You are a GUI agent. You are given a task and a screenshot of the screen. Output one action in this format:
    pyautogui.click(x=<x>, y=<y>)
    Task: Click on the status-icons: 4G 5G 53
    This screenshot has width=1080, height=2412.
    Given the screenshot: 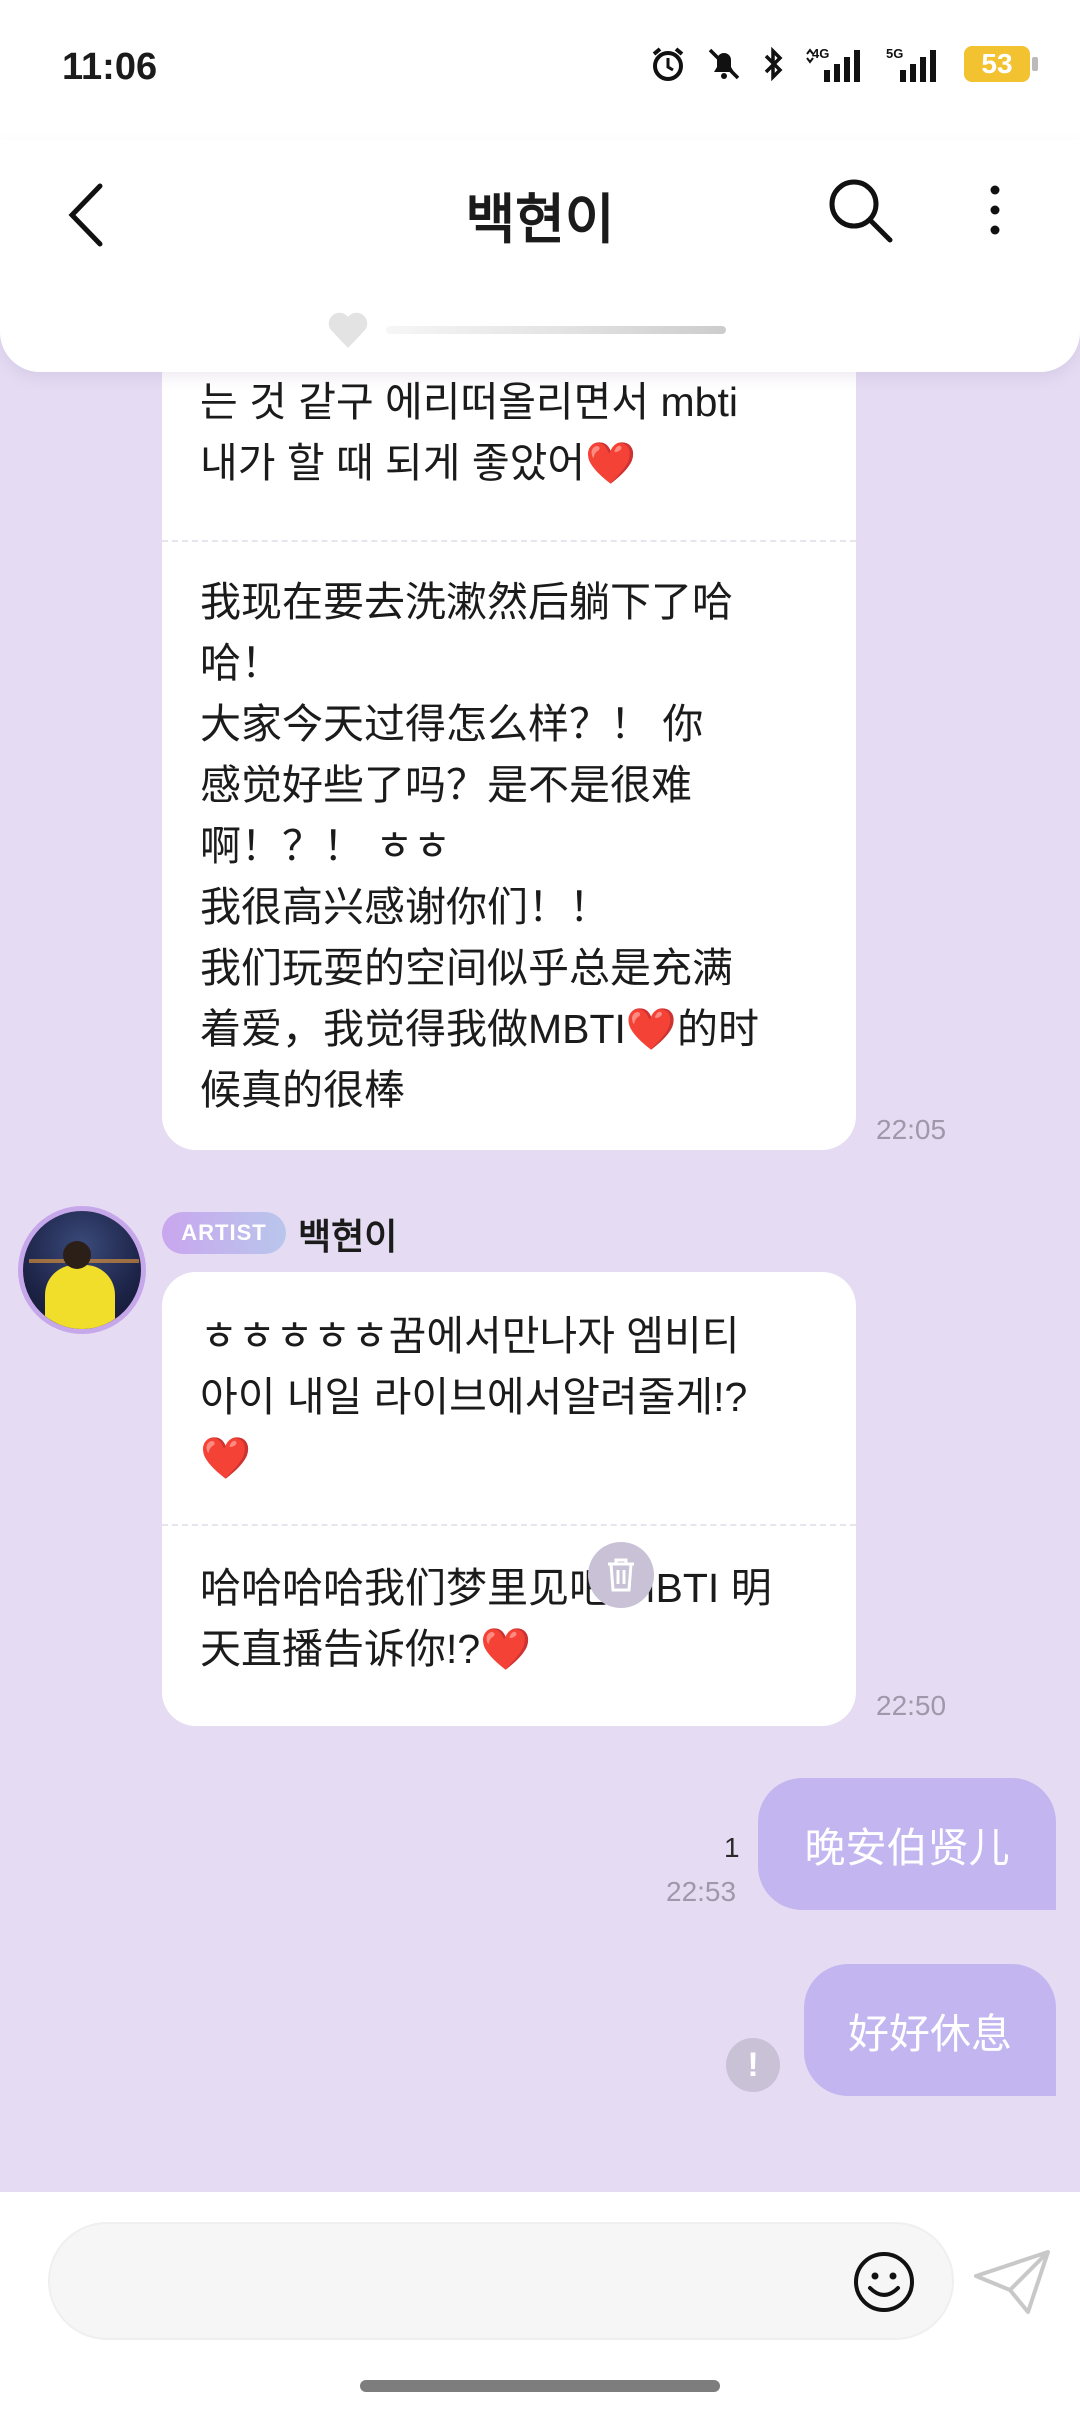 What is the action you would take?
    pyautogui.click(x=843, y=64)
    